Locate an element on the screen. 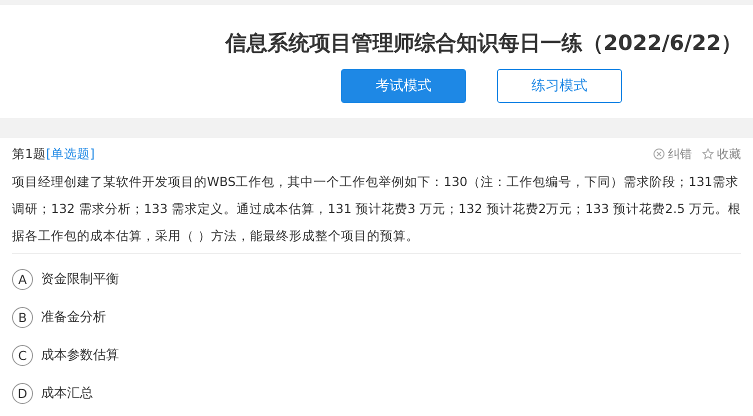 The height and width of the screenshot is (416, 753). mode-button: 考试模式 is located at coordinates (403, 86).